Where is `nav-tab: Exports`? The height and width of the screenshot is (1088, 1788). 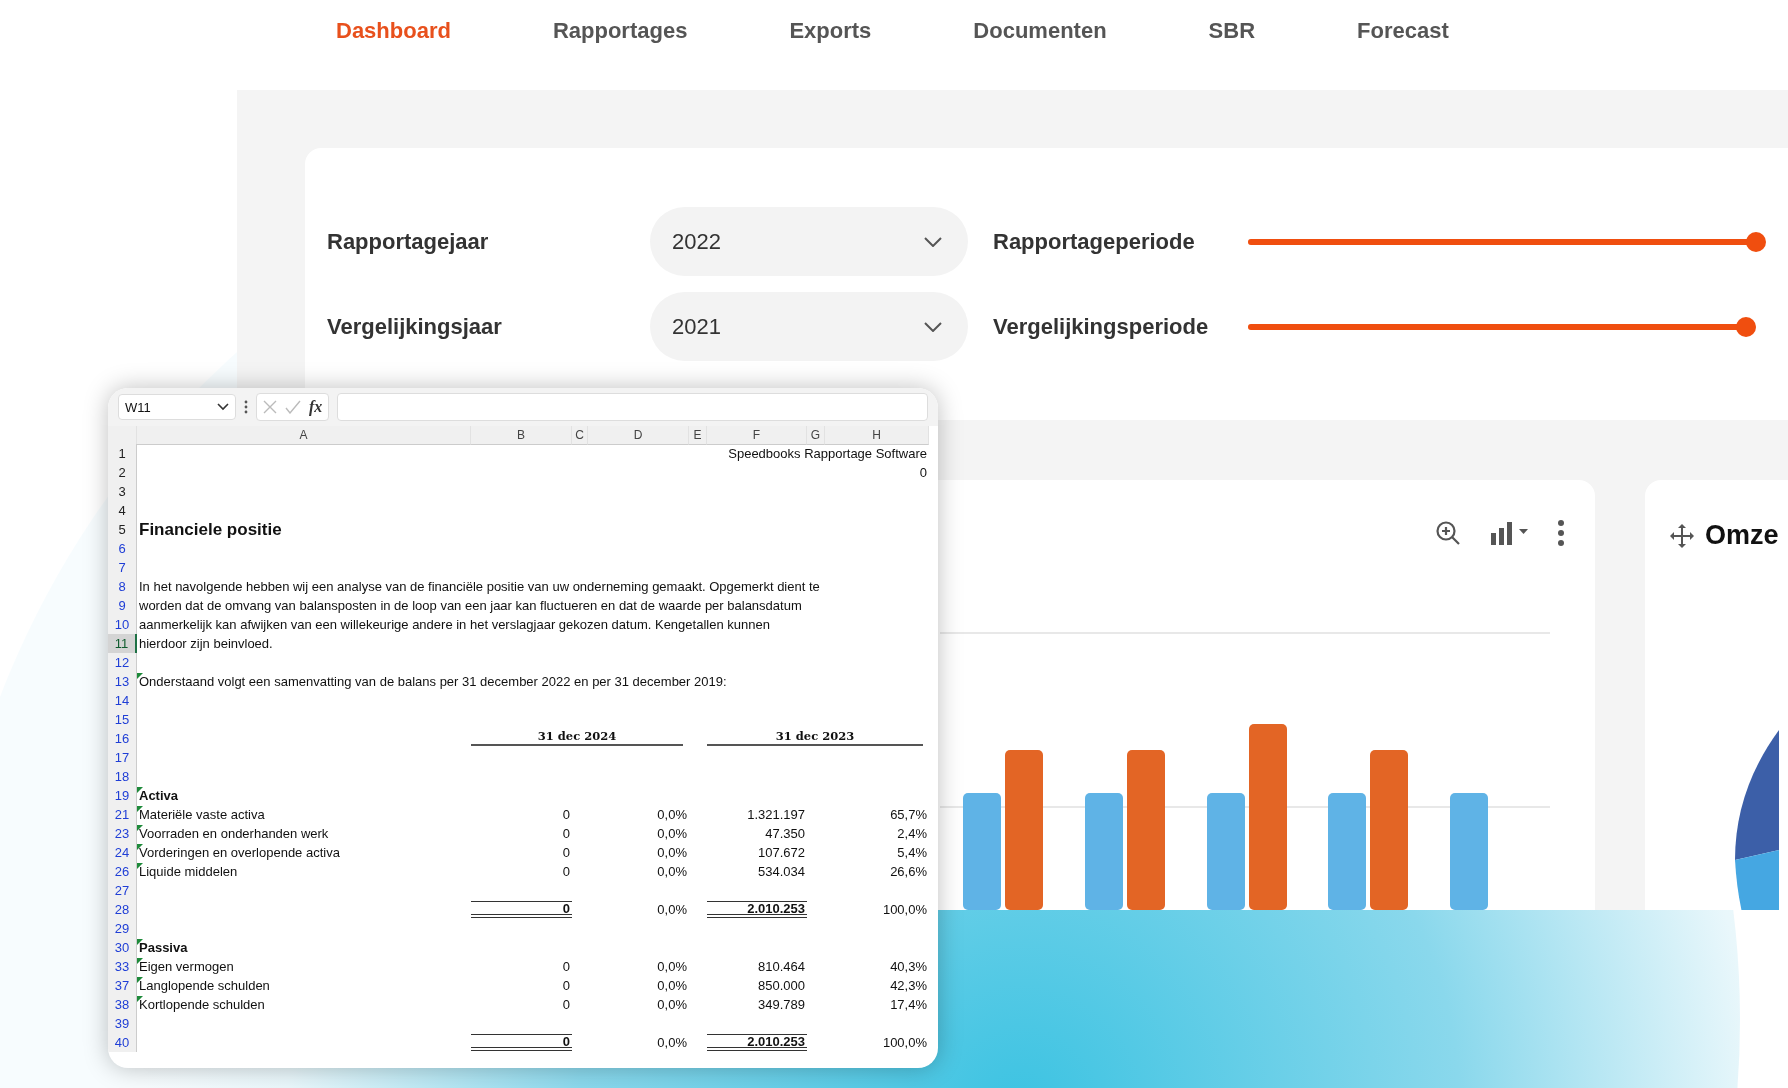
nav-tab: Exports is located at coordinates (830, 31).